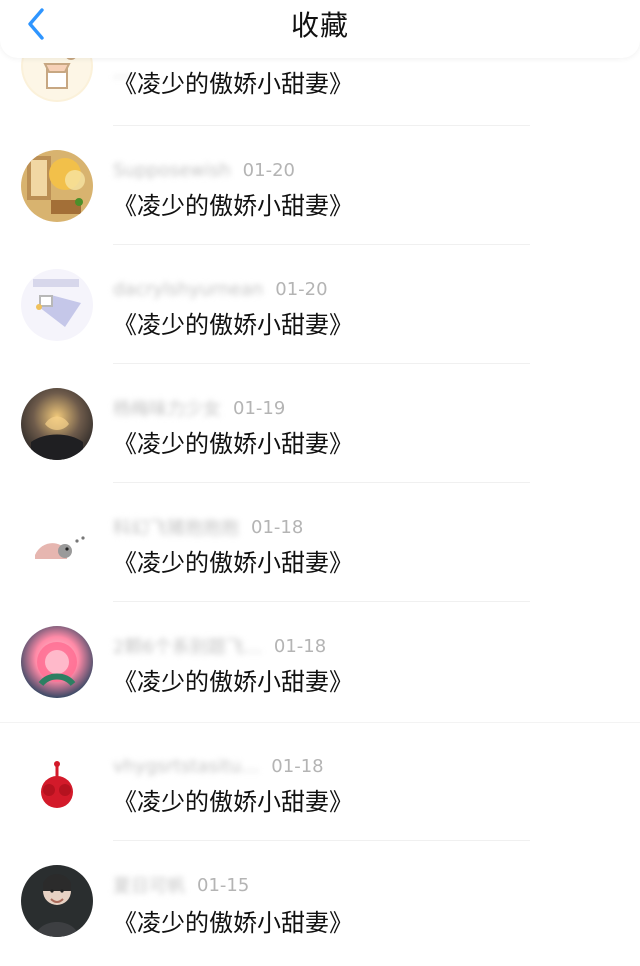 The width and height of the screenshot is (640, 966). I want to click on page-title: 收藏, so click(319, 25).